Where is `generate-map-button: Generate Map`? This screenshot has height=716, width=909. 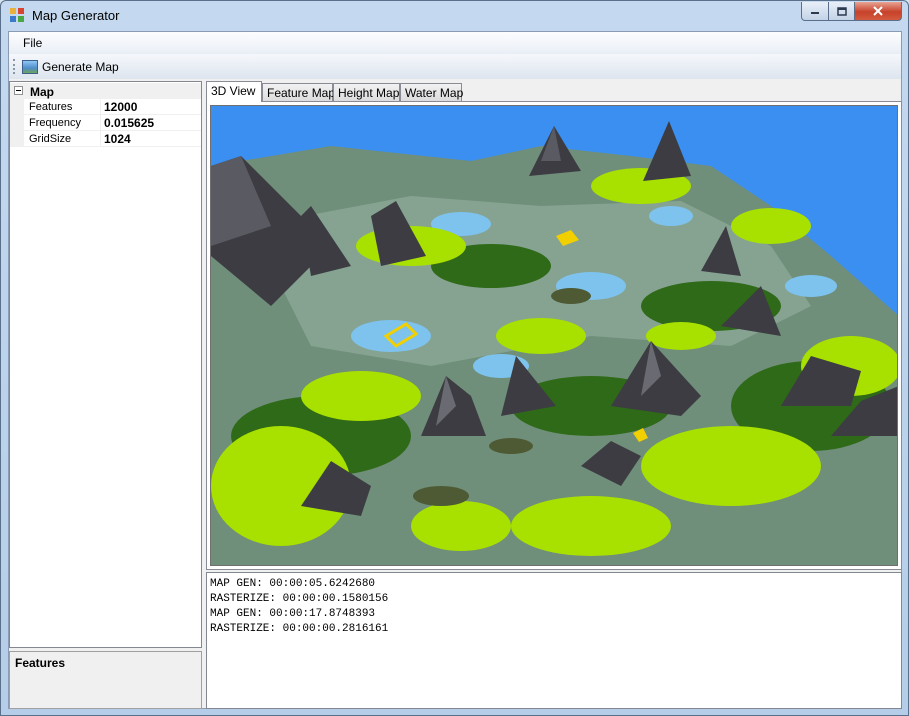 generate-map-button: Generate Map is located at coordinates (70, 66).